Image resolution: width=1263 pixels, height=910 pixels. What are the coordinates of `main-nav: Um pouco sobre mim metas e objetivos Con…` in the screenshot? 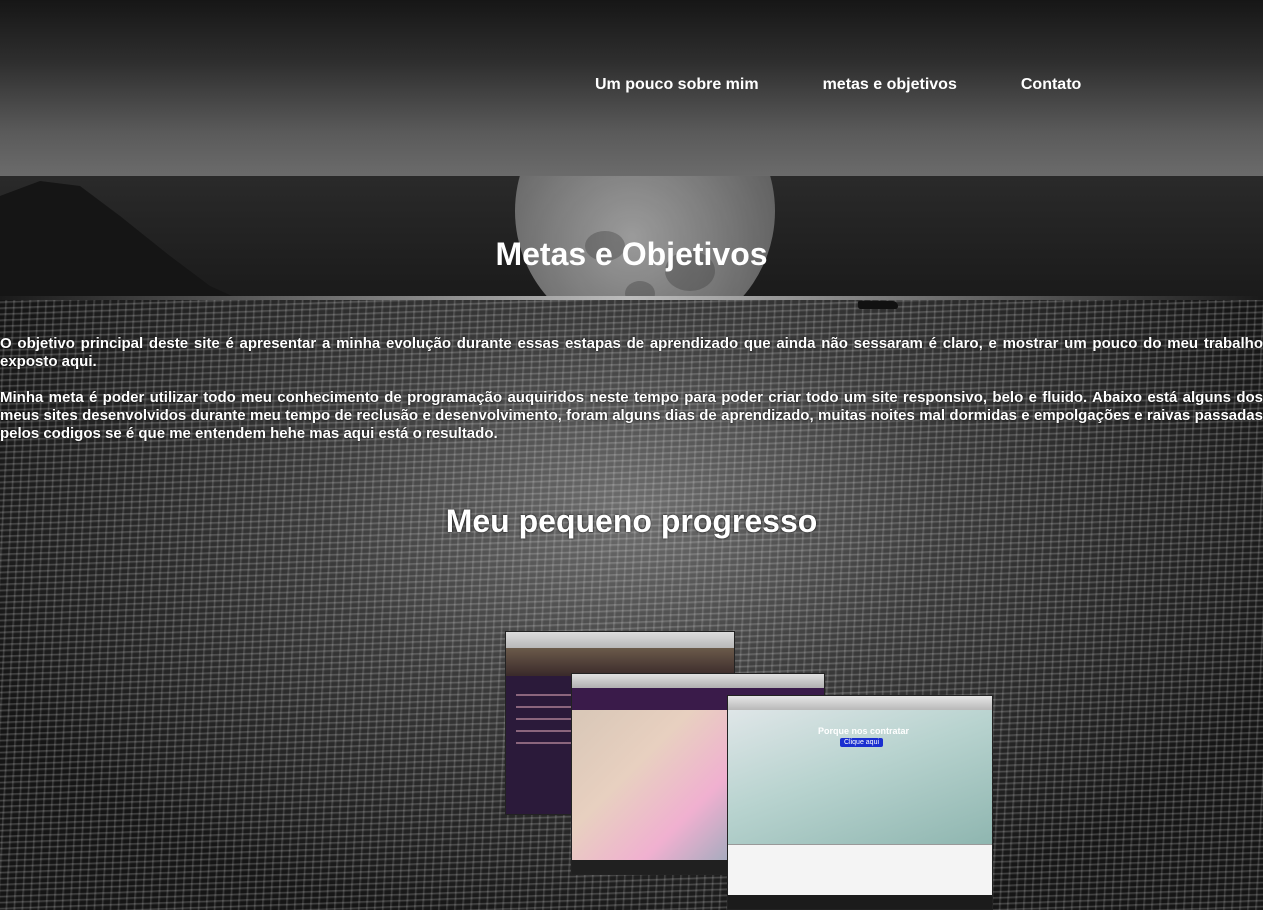 It's located at (838, 85).